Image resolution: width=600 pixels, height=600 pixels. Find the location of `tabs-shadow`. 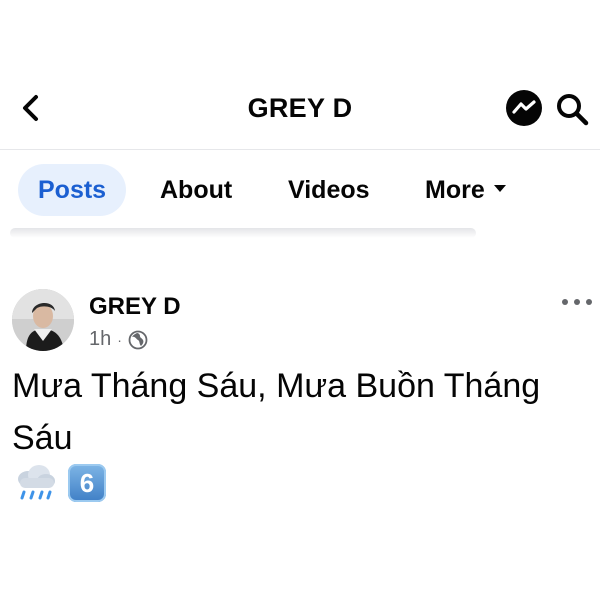

tabs-shadow is located at coordinates (243, 233).